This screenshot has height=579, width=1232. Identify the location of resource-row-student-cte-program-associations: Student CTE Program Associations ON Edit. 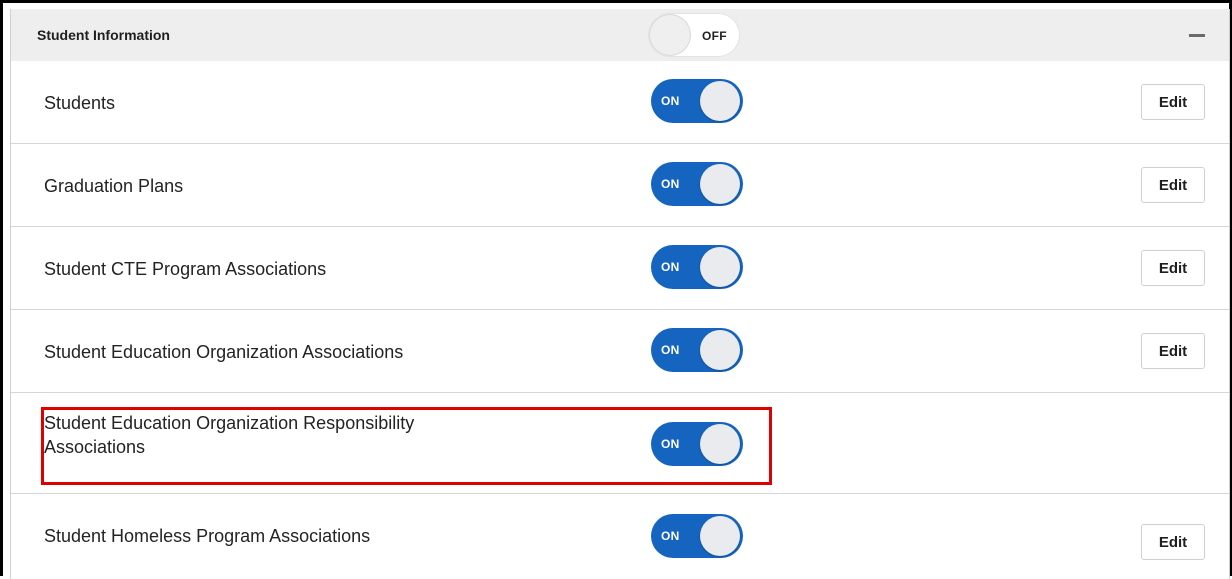
(620, 268).